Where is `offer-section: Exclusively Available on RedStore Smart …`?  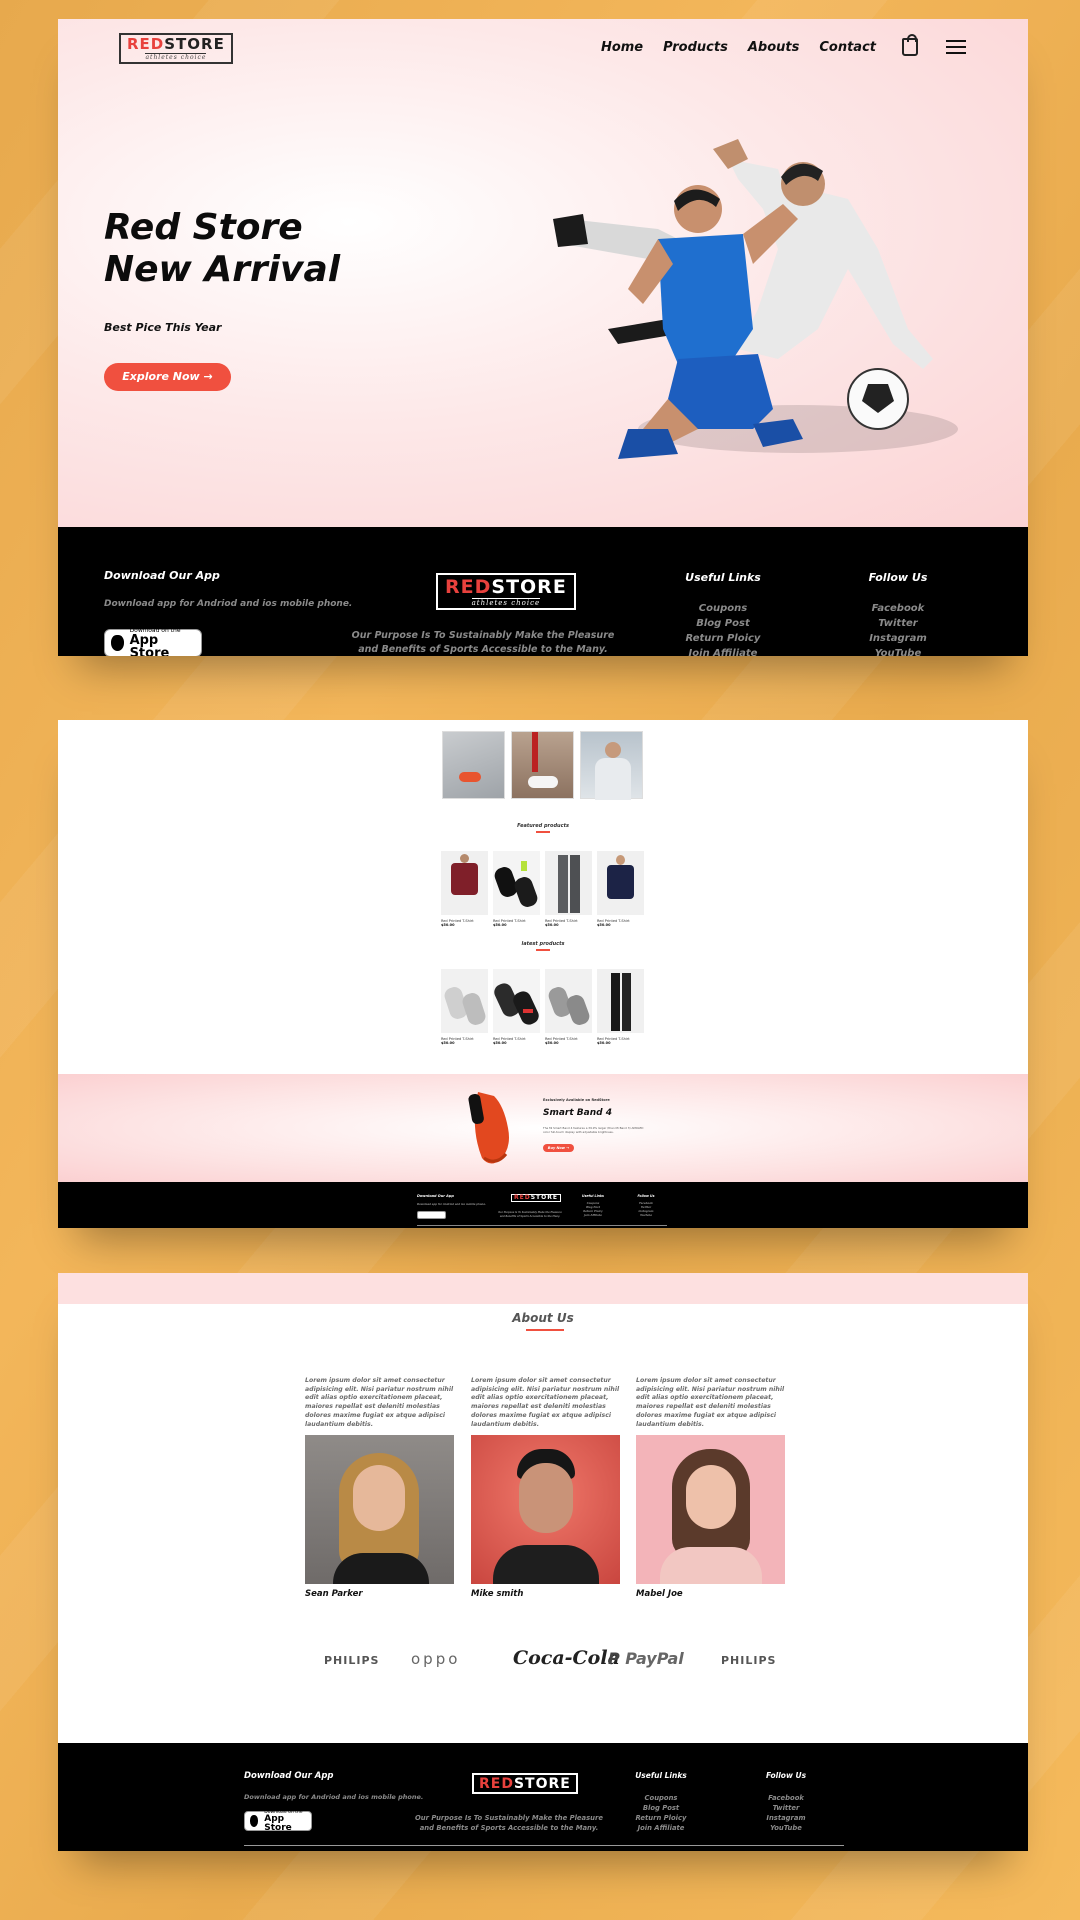
offer-section: Exclusively Available on RedStore Smart … is located at coordinates (543, 1128).